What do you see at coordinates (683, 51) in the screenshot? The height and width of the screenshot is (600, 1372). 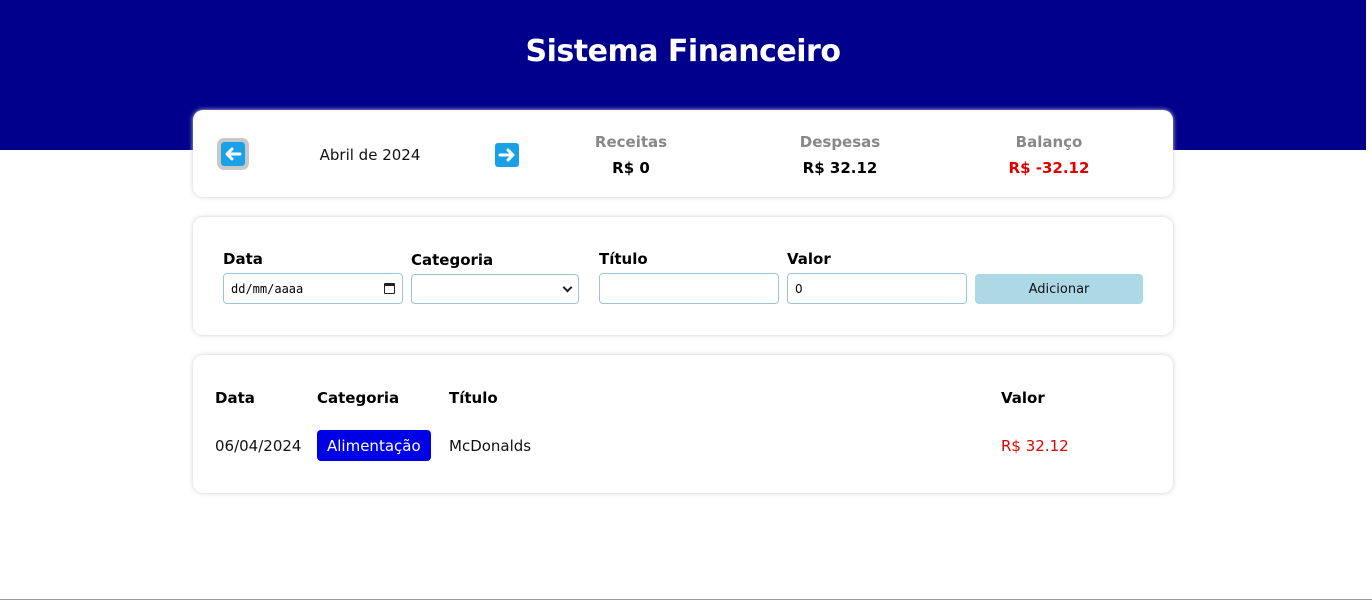 I see `page-title: Sistema Financeiro` at bounding box center [683, 51].